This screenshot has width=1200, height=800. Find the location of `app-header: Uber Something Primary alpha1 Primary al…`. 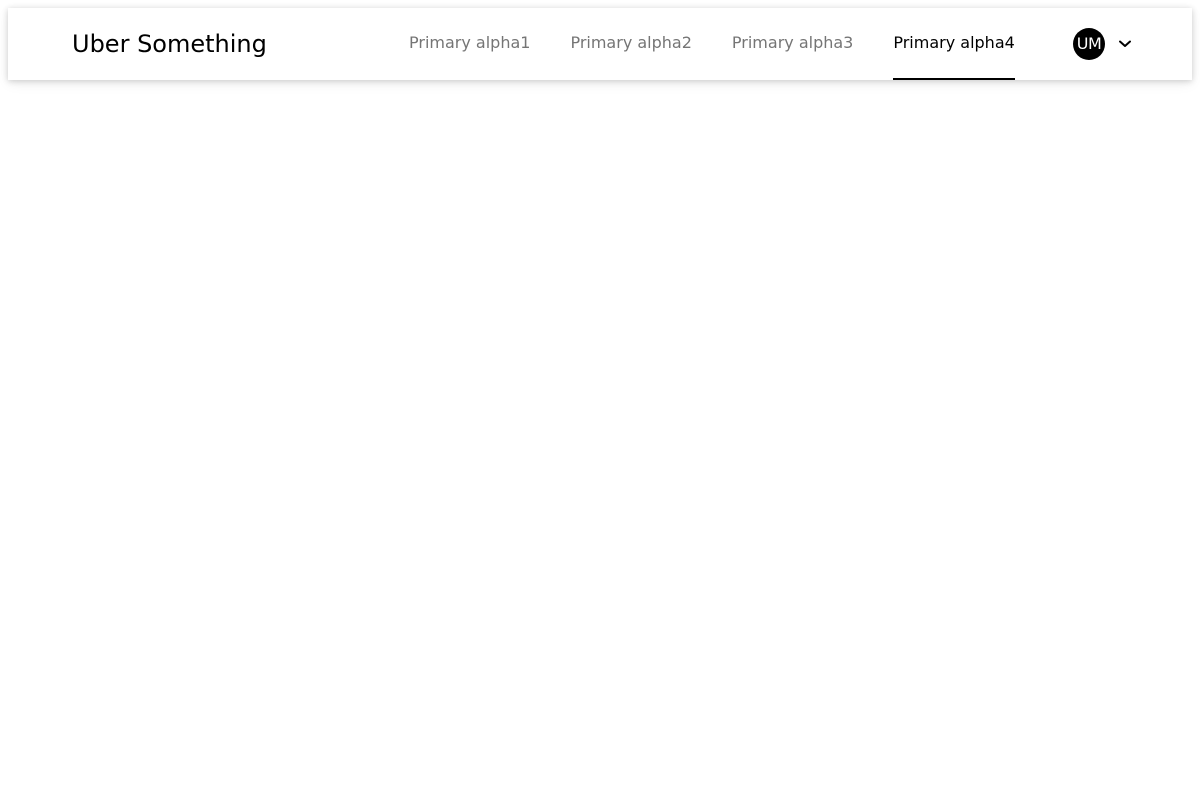

app-header: Uber Something Primary alpha1 Primary al… is located at coordinates (600, 44).